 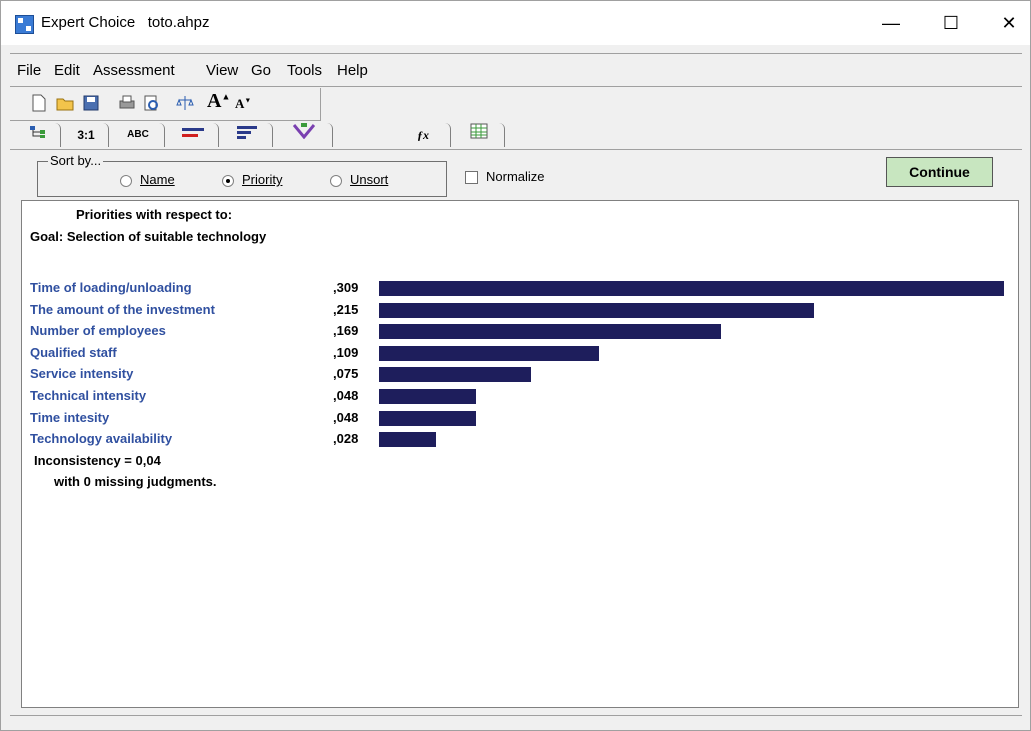 I want to click on menu-view: View, so click(x=222, y=70).